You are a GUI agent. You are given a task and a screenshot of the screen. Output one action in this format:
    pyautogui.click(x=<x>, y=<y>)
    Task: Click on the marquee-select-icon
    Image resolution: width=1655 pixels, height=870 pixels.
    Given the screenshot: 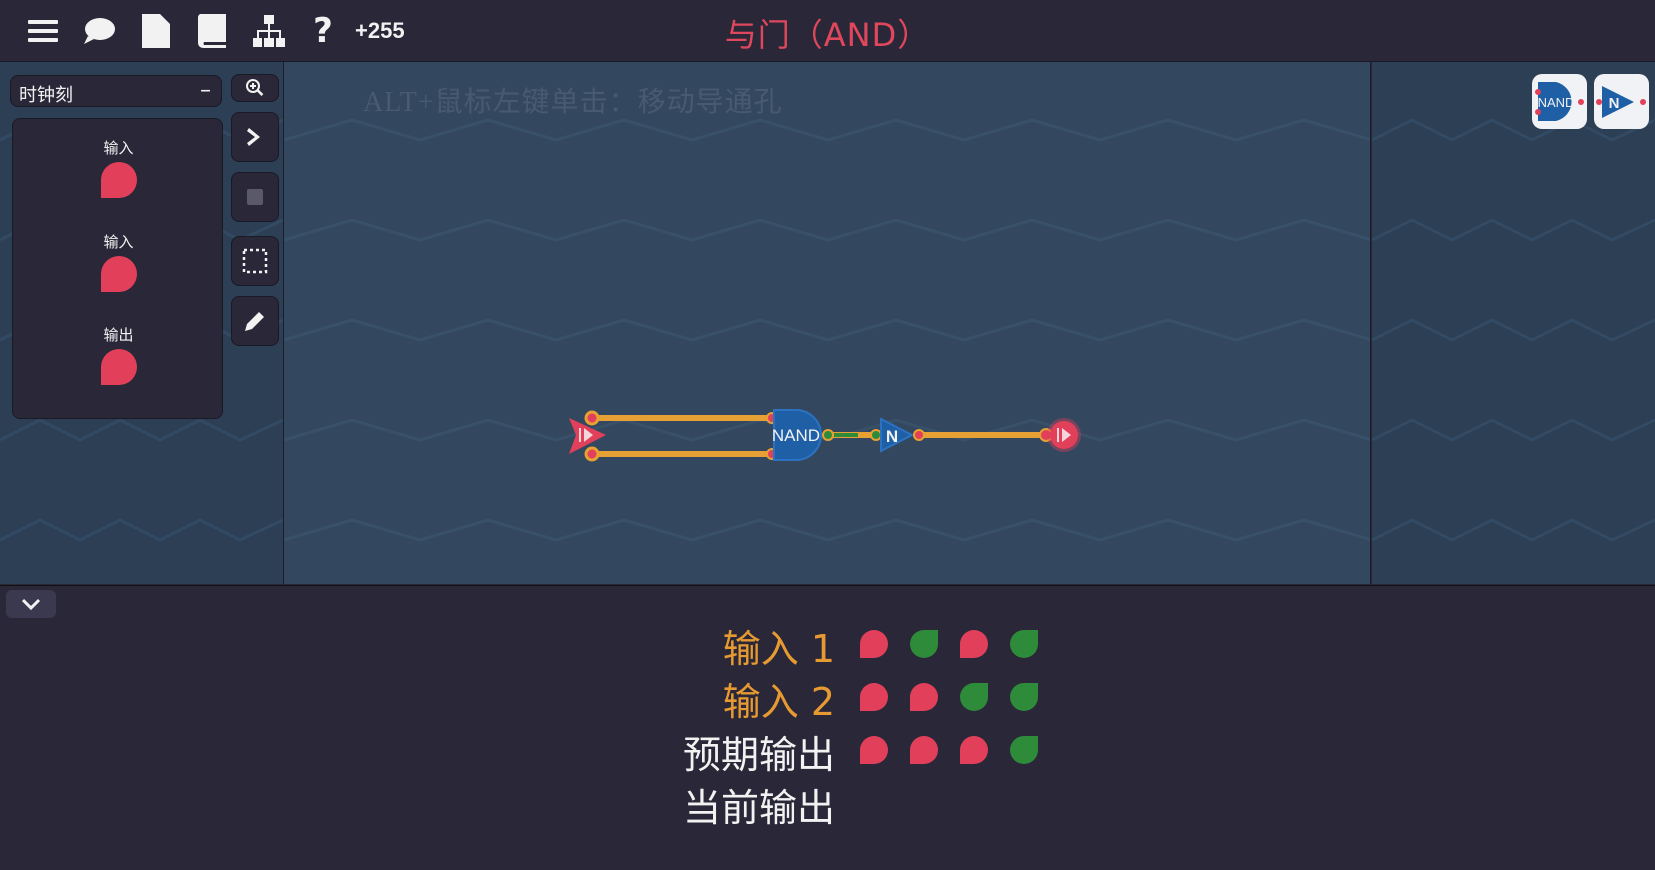 What is the action you would take?
    pyautogui.click(x=255, y=261)
    